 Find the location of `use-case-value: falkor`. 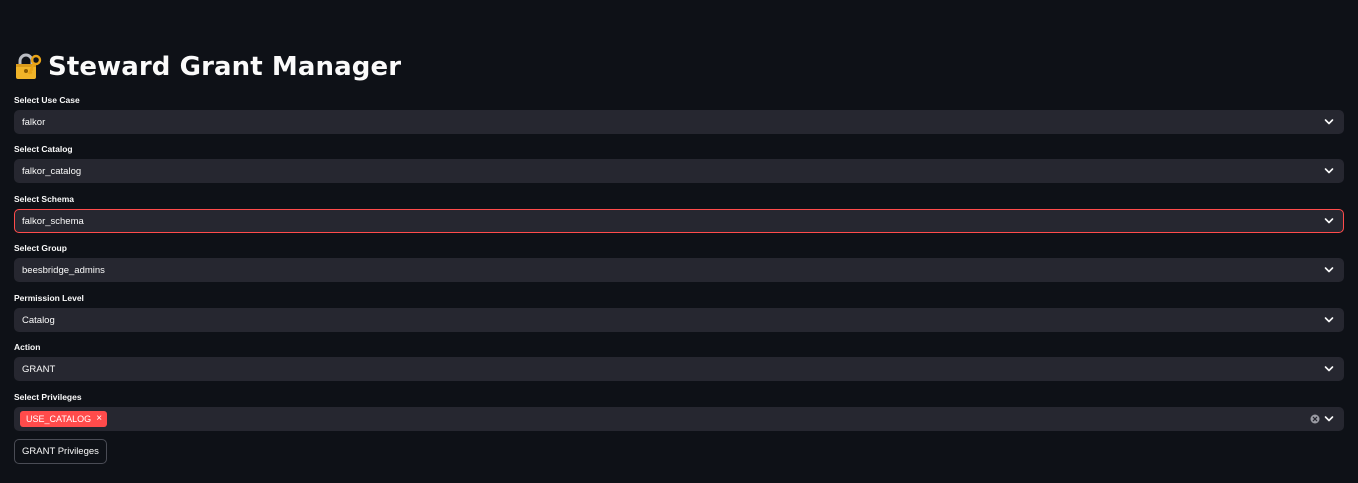

use-case-value: falkor is located at coordinates (34, 122).